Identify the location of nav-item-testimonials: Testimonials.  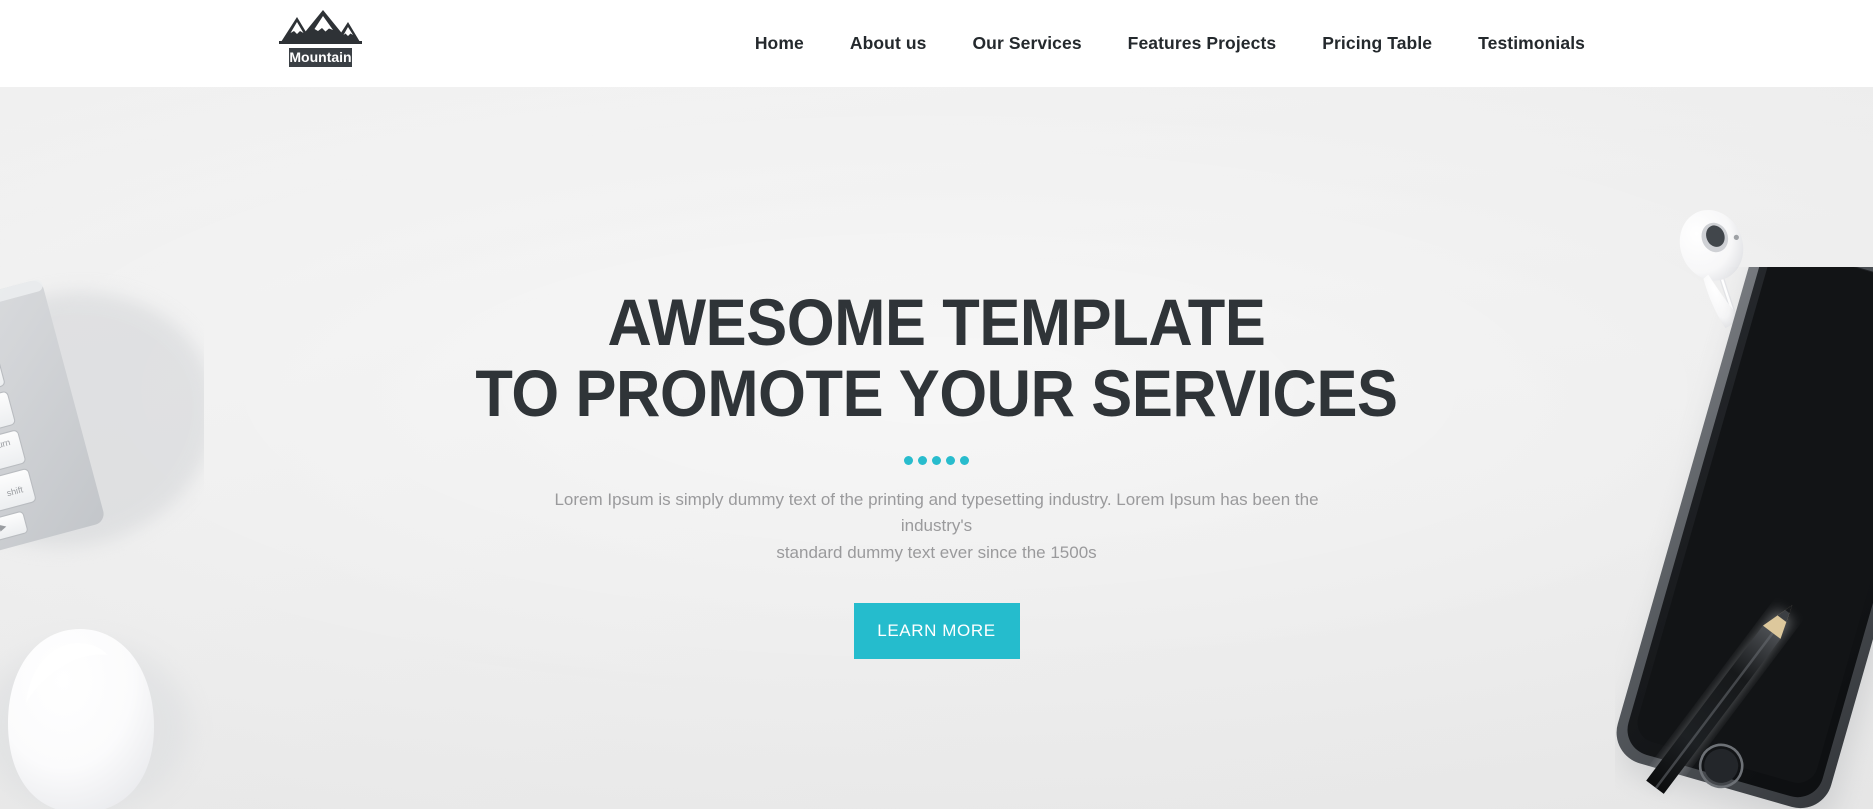
(1508, 43).